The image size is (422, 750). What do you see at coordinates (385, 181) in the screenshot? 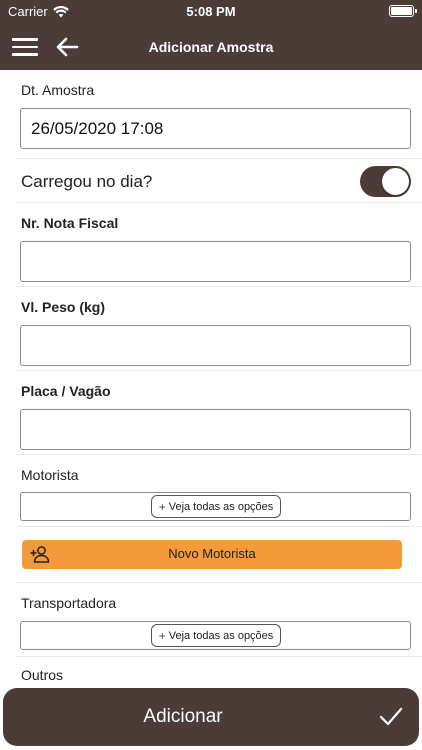
I see `carregou-toggle` at bounding box center [385, 181].